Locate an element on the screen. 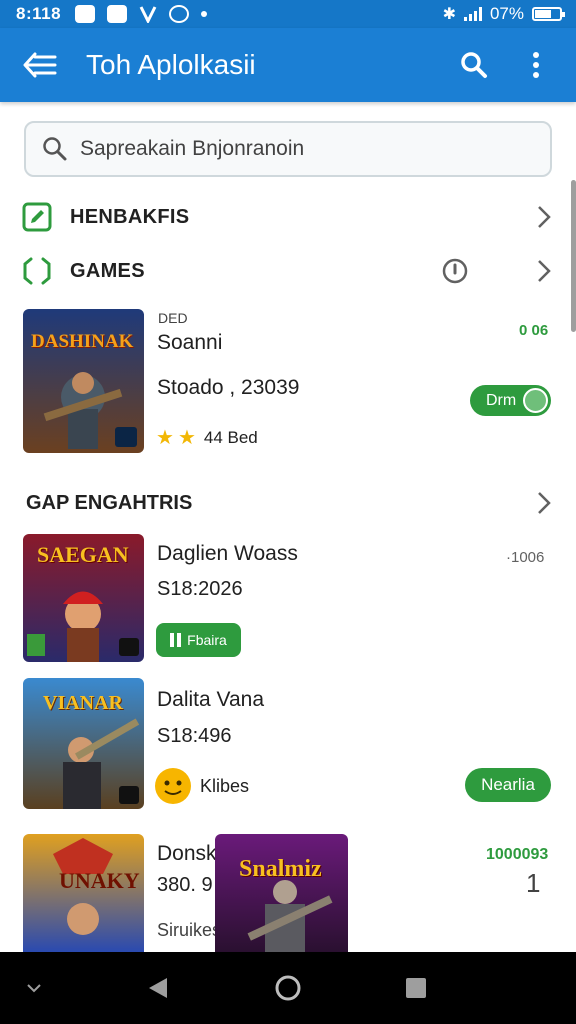 The image size is (576, 1024). dot-icon is located at coordinates (204, 14).